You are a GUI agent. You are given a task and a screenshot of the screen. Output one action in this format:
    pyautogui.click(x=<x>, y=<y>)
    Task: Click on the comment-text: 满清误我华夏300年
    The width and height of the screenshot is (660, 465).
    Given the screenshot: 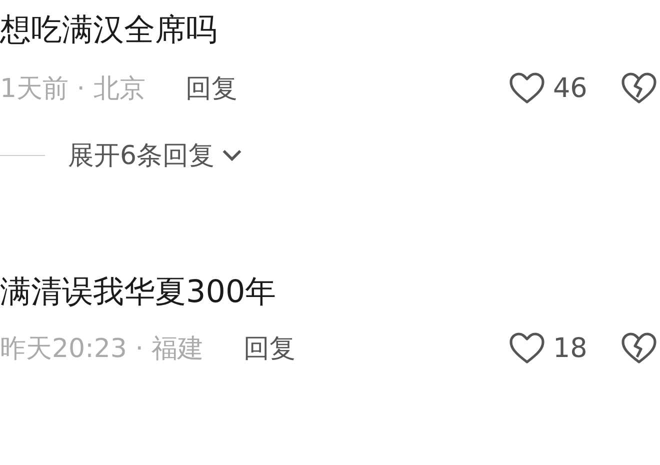 What is the action you would take?
    pyautogui.click(x=139, y=292)
    